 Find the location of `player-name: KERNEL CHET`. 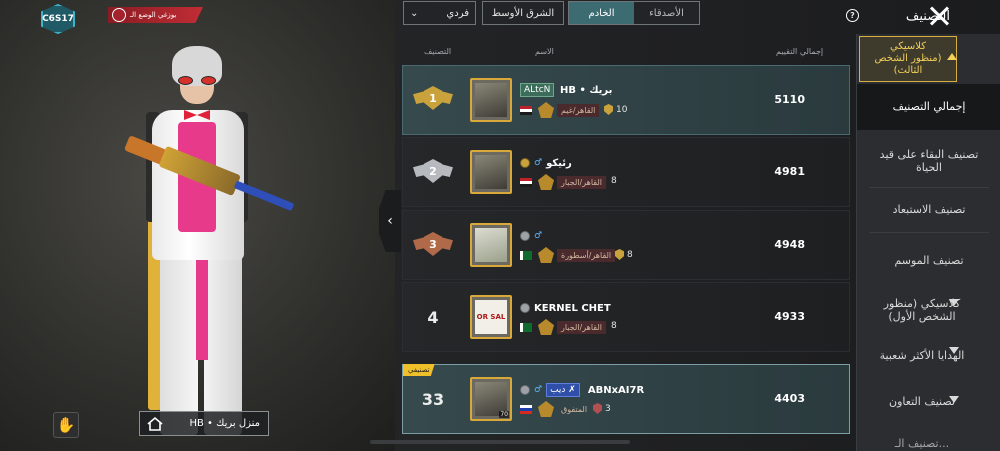

player-name: KERNEL CHET is located at coordinates (572, 308).